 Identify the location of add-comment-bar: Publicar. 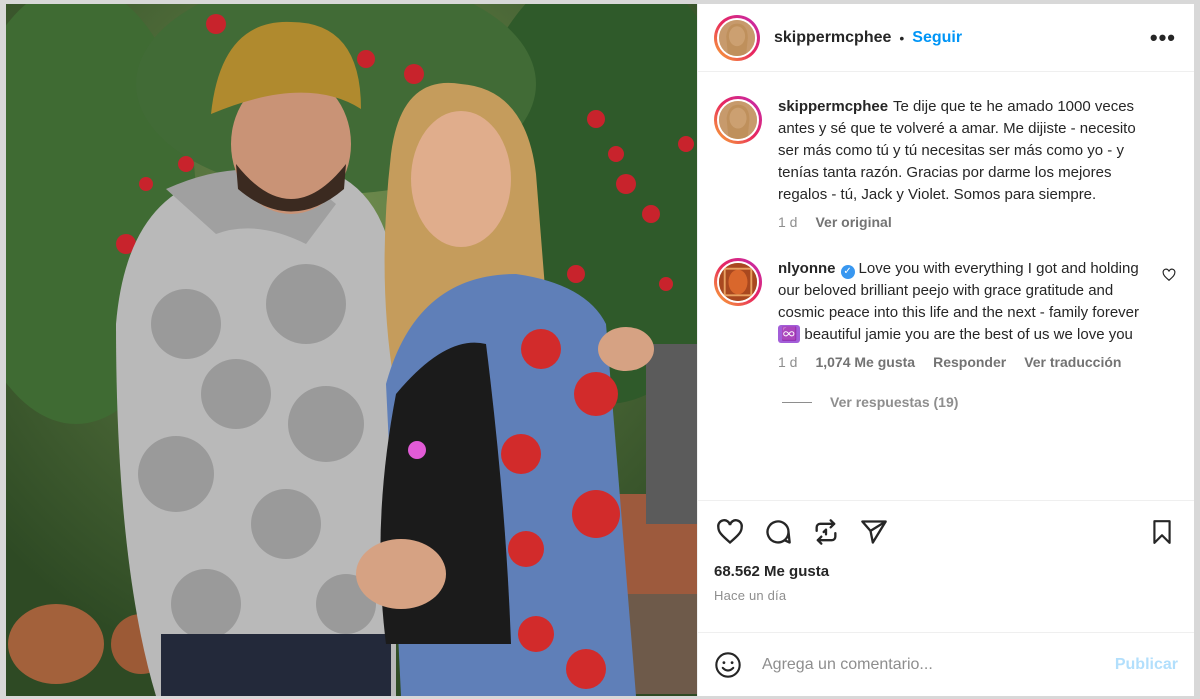
(946, 664).